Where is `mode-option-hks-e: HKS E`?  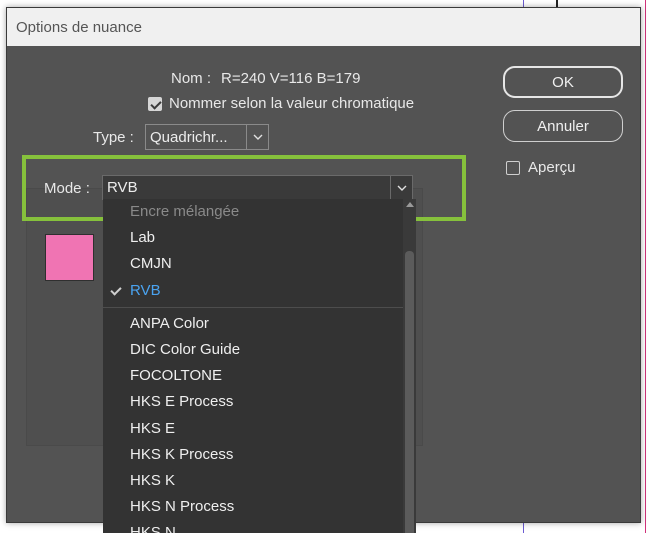
mode-option-hks-e: HKS E is located at coordinates (259, 429).